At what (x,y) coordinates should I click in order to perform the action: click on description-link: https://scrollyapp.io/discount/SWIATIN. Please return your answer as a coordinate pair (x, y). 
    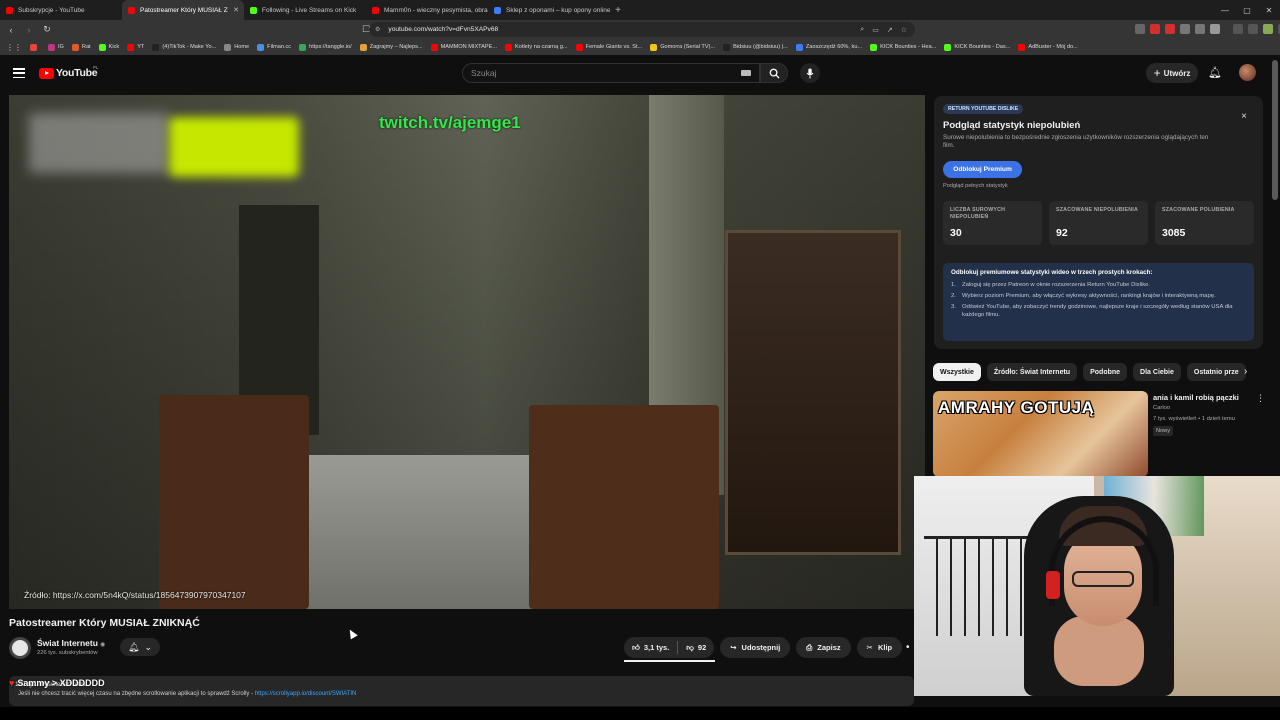
    Looking at the image, I should click on (306, 694).